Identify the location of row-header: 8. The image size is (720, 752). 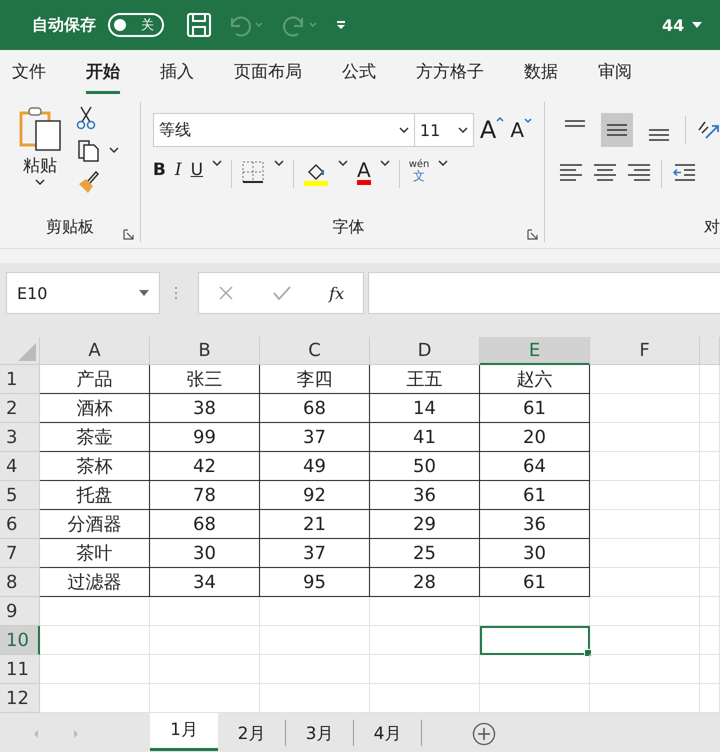
(20, 582).